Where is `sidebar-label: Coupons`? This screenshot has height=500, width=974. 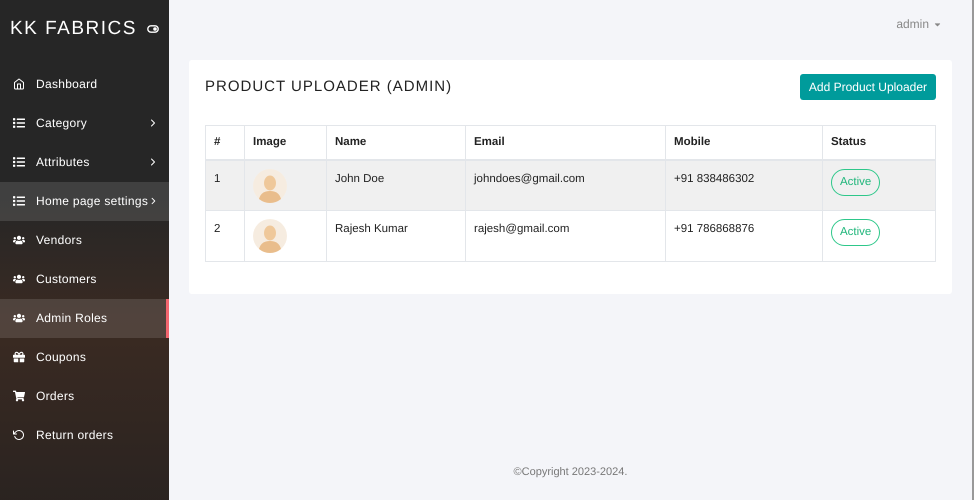
sidebar-label: Coupons is located at coordinates (61, 357).